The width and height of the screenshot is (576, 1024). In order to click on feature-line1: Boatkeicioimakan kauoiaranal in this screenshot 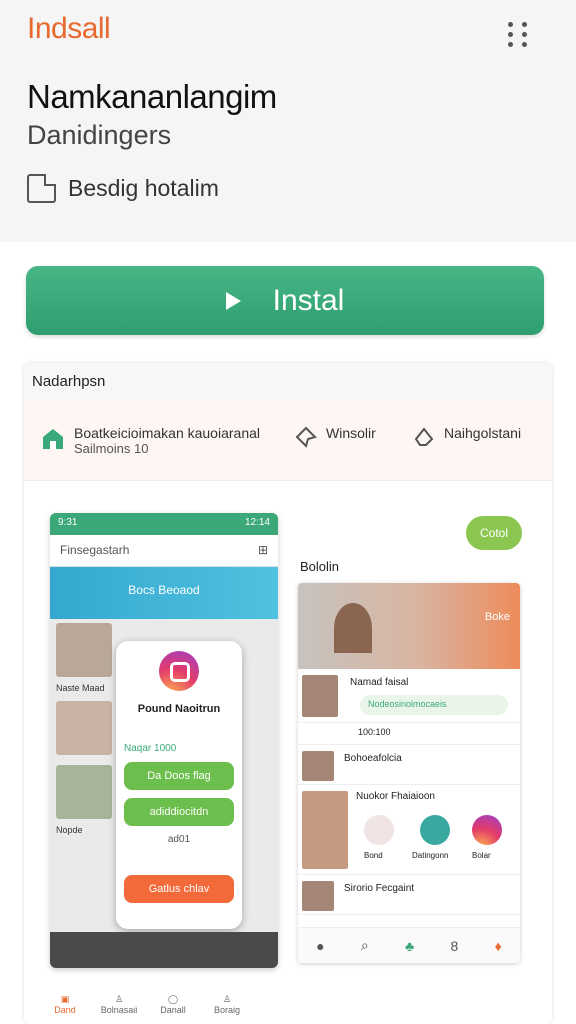, I will do `click(167, 433)`.